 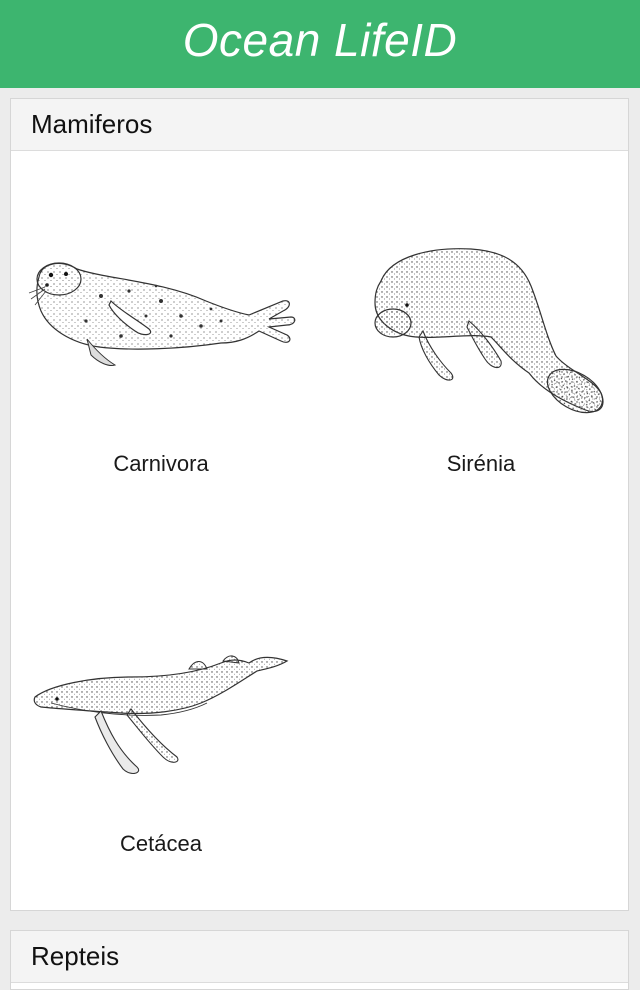 What do you see at coordinates (162, 314) in the screenshot?
I see `seal-illustration-icon` at bounding box center [162, 314].